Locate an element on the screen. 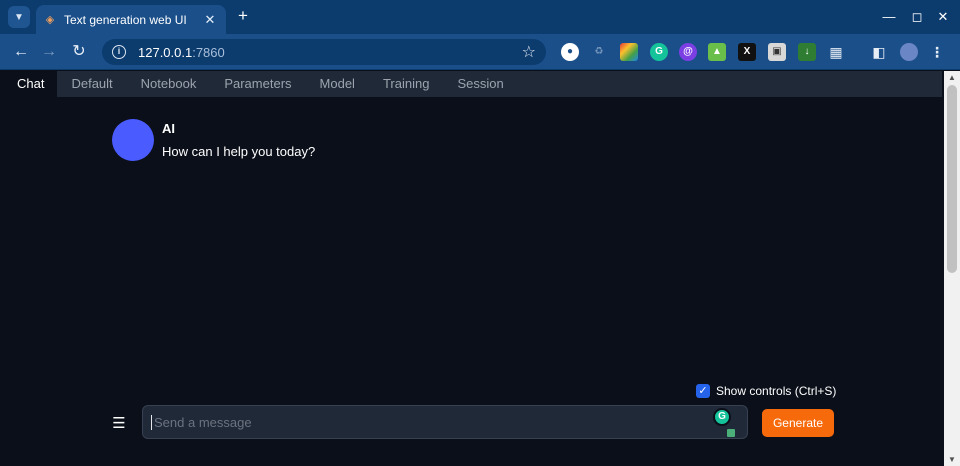 This screenshot has width=960, height=466. window-close-icon: ✕ is located at coordinates (943, 17).